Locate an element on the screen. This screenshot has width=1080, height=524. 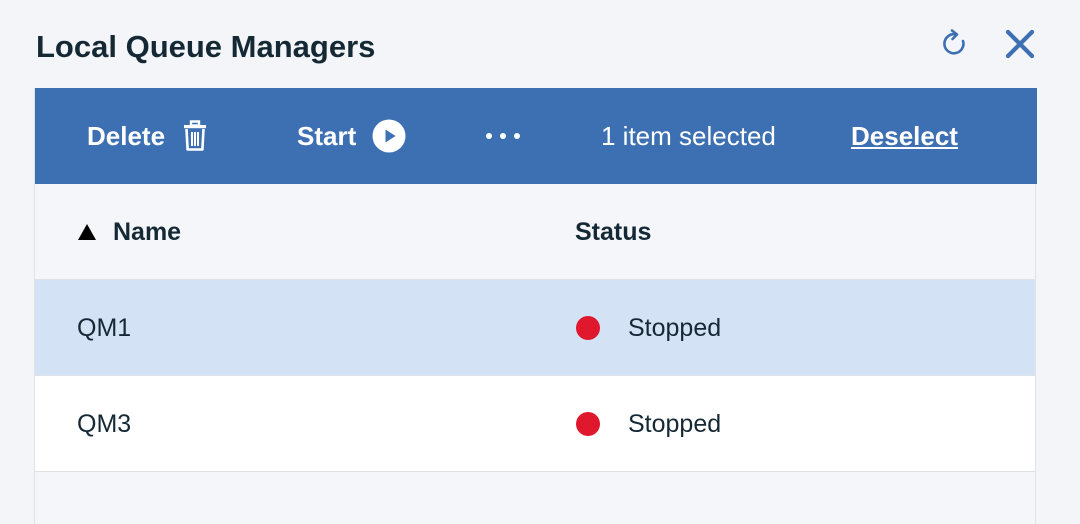
queue-manager-name: QM3 is located at coordinates (104, 423).